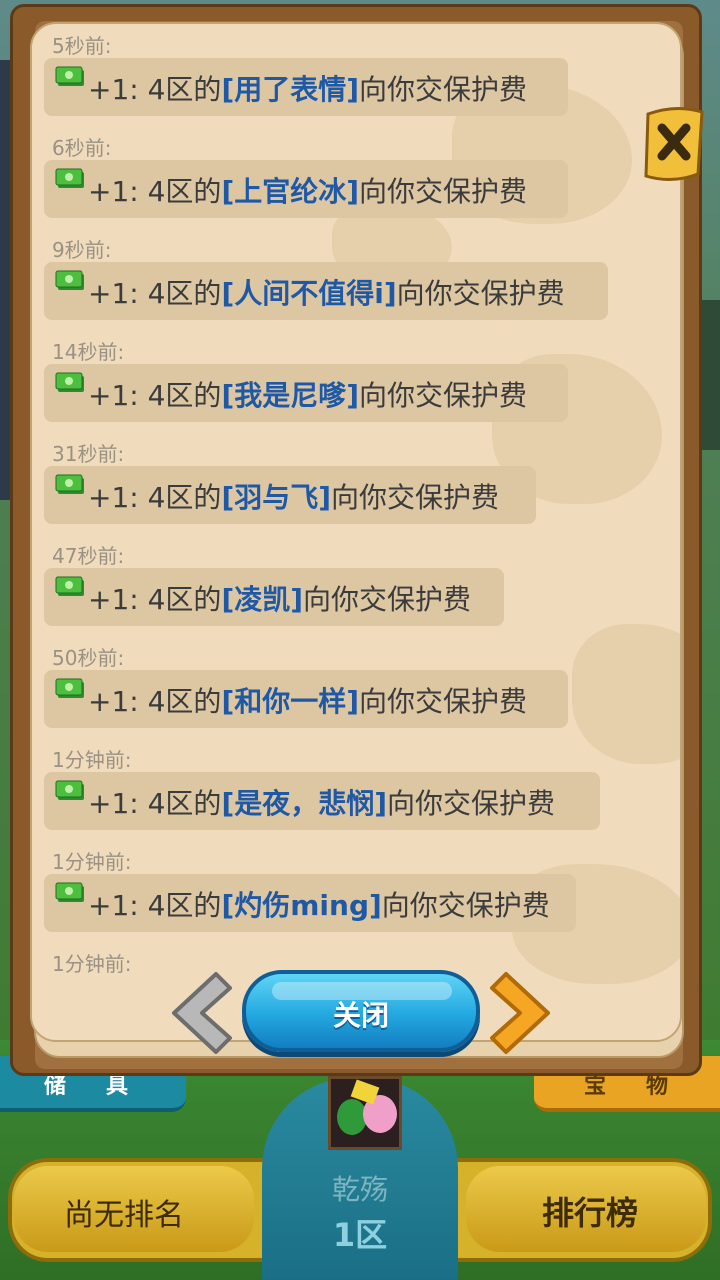  Describe the element at coordinates (290, 701) in the screenshot. I see `player-name-link: [和你一样]` at that location.